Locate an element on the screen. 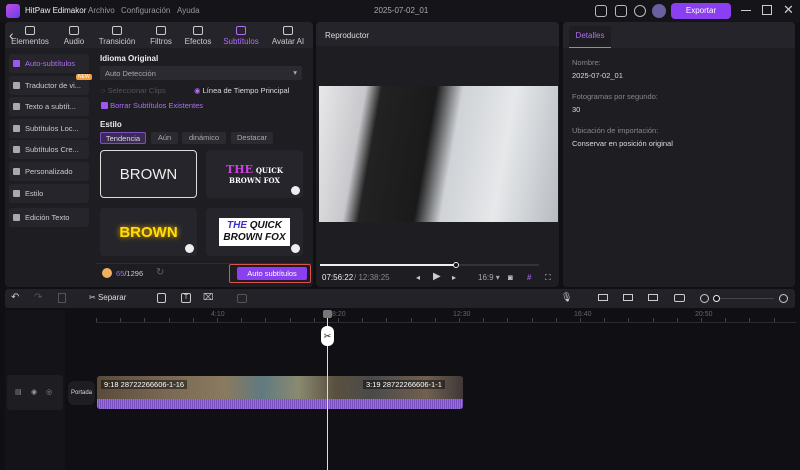 The width and height of the screenshot is (800, 470). track-mute-icon: ◎ is located at coordinates (49, 392).